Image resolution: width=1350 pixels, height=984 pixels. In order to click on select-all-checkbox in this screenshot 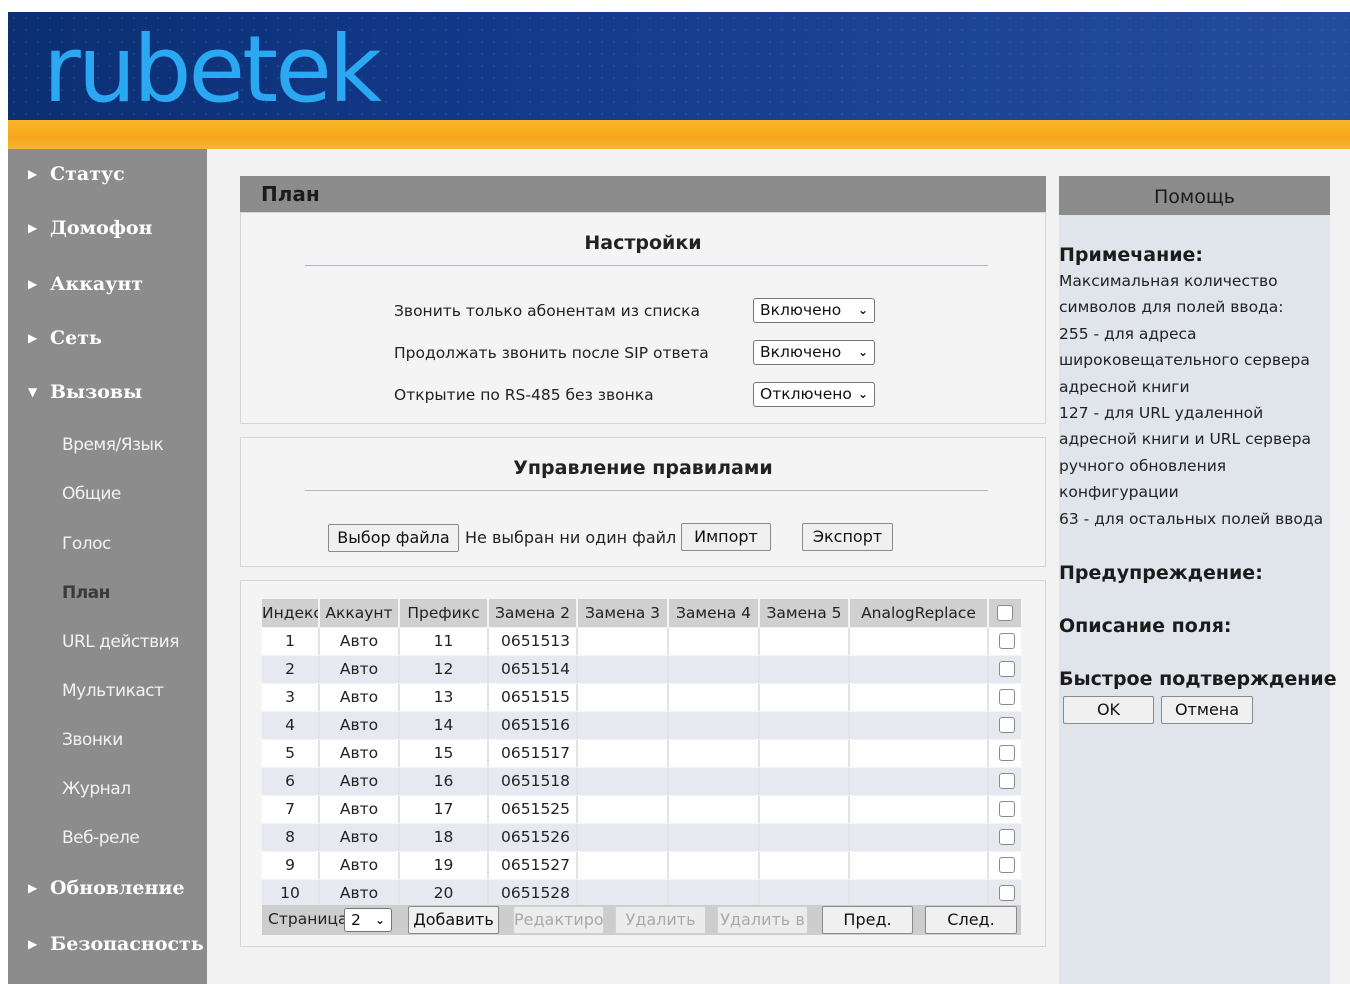, I will do `click(1005, 613)`.